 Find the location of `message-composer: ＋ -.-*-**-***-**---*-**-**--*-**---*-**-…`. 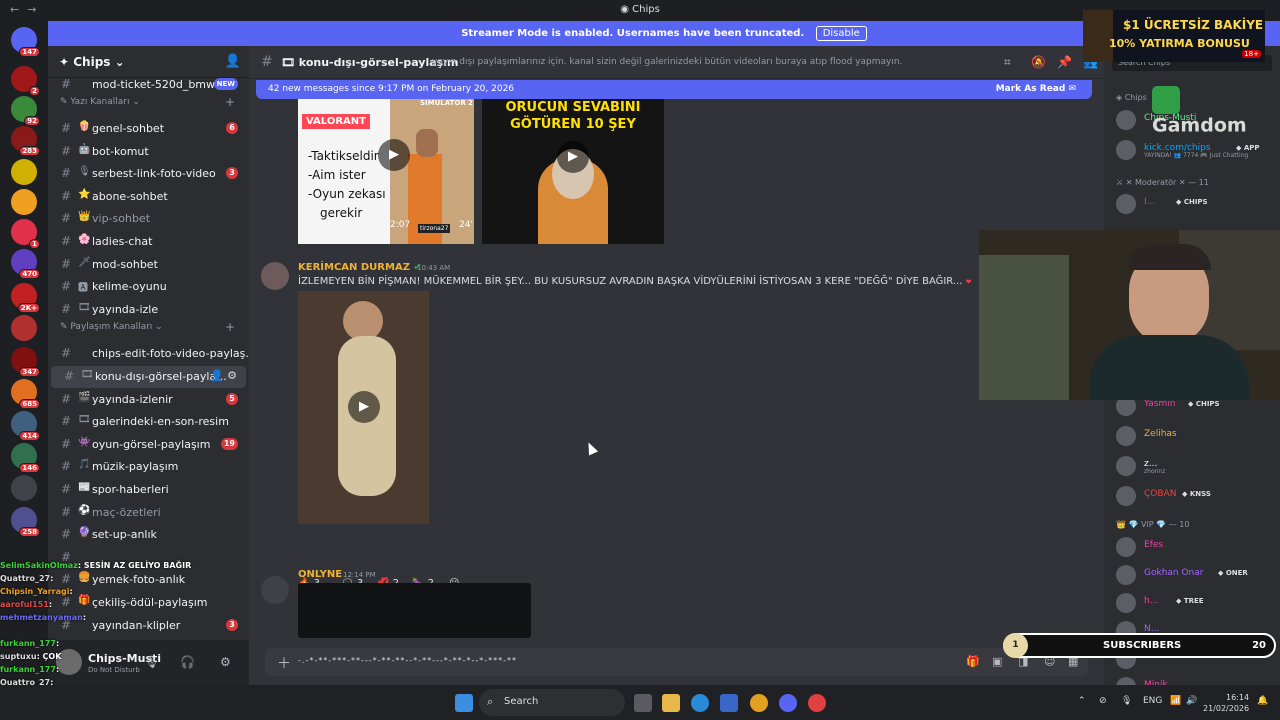

message-composer: ＋ -.-*-**-***-**---*-**-**--*-**---*-**-… is located at coordinates (676, 662).